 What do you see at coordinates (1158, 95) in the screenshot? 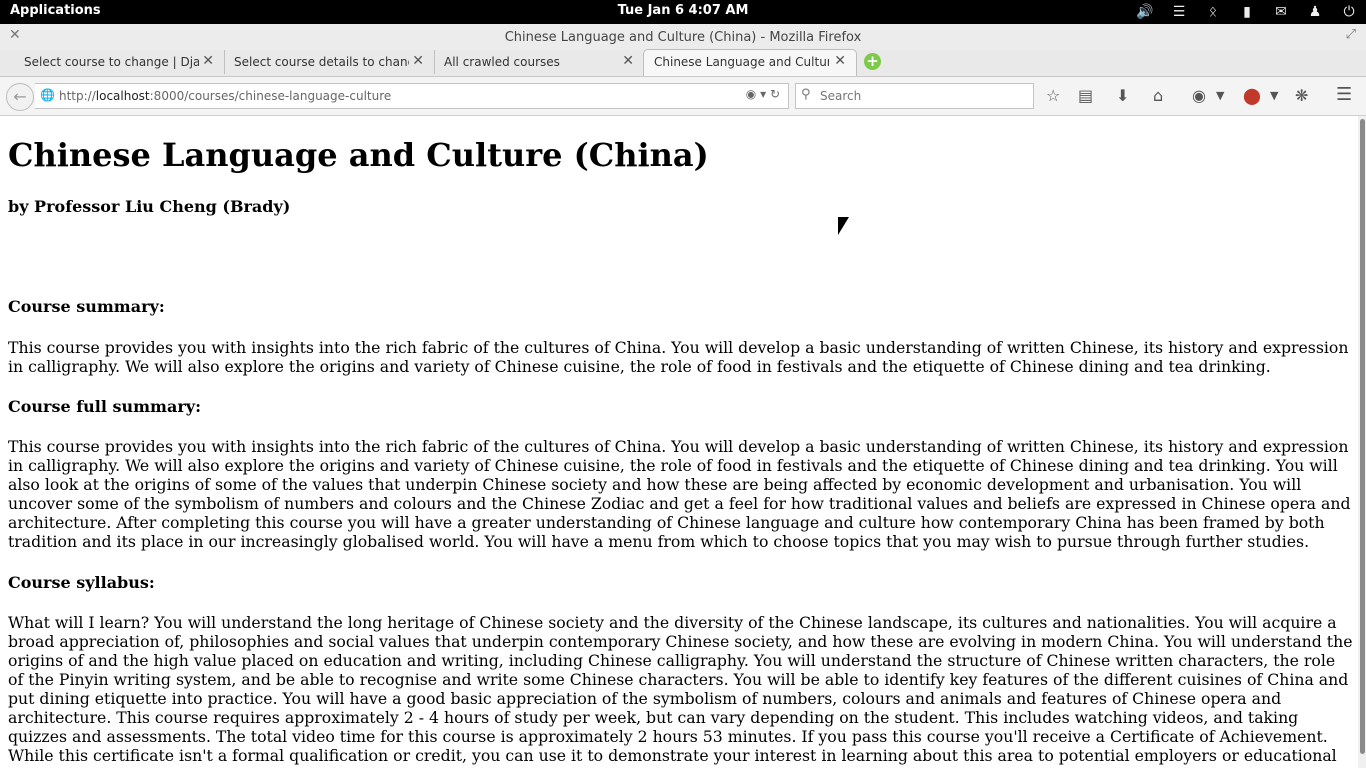
I see `home-icon: ⌂` at bounding box center [1158, 95].